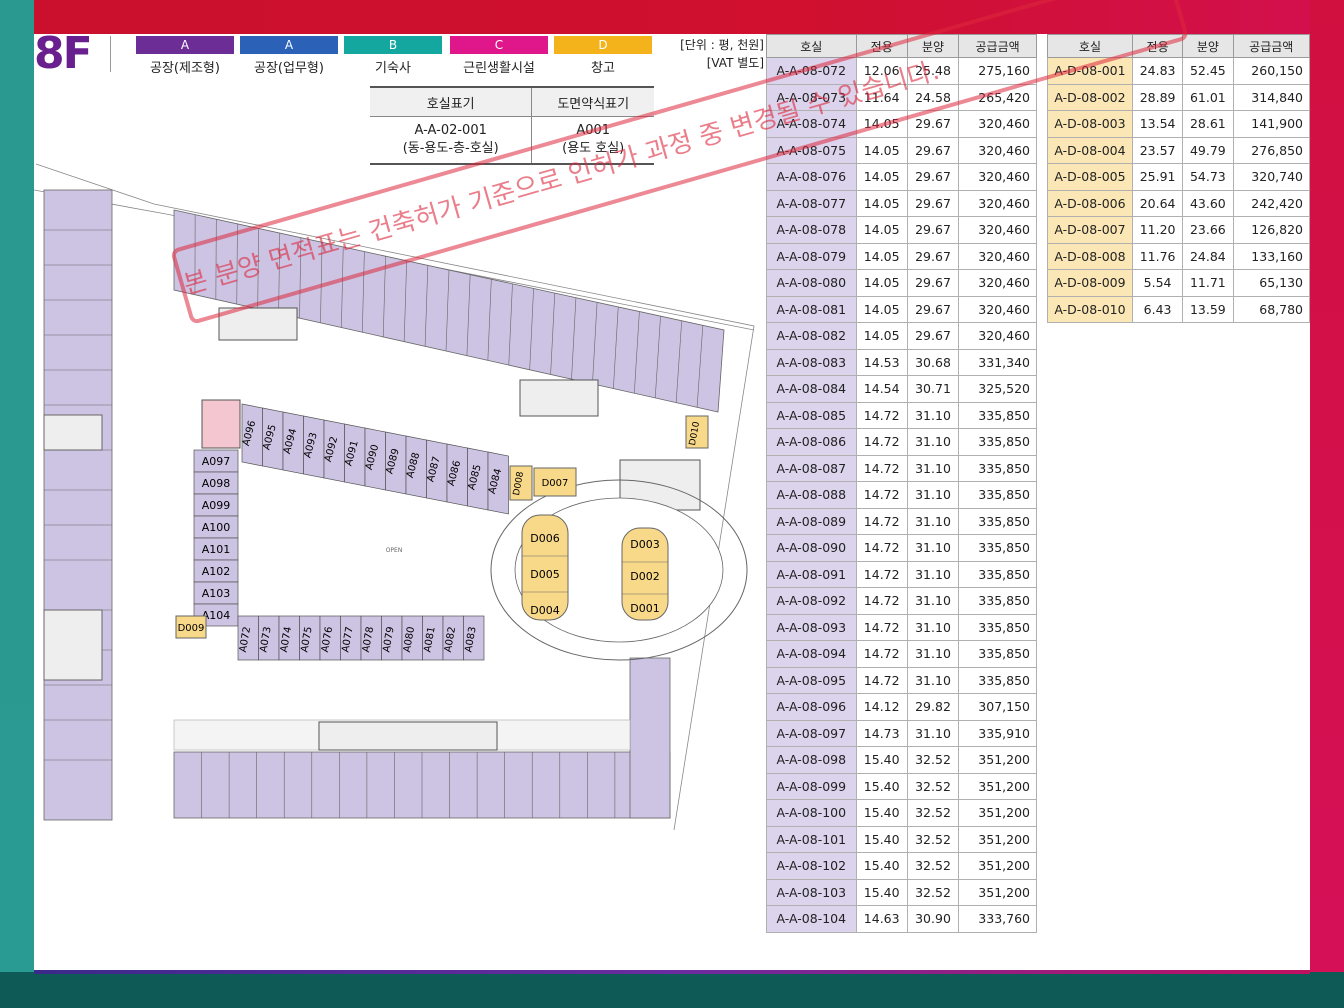  What do you see at coordinates (811, 786) in the screenshot?
I see `unit-id-cell: A-A-08-099` at bounding box center [811, 786].